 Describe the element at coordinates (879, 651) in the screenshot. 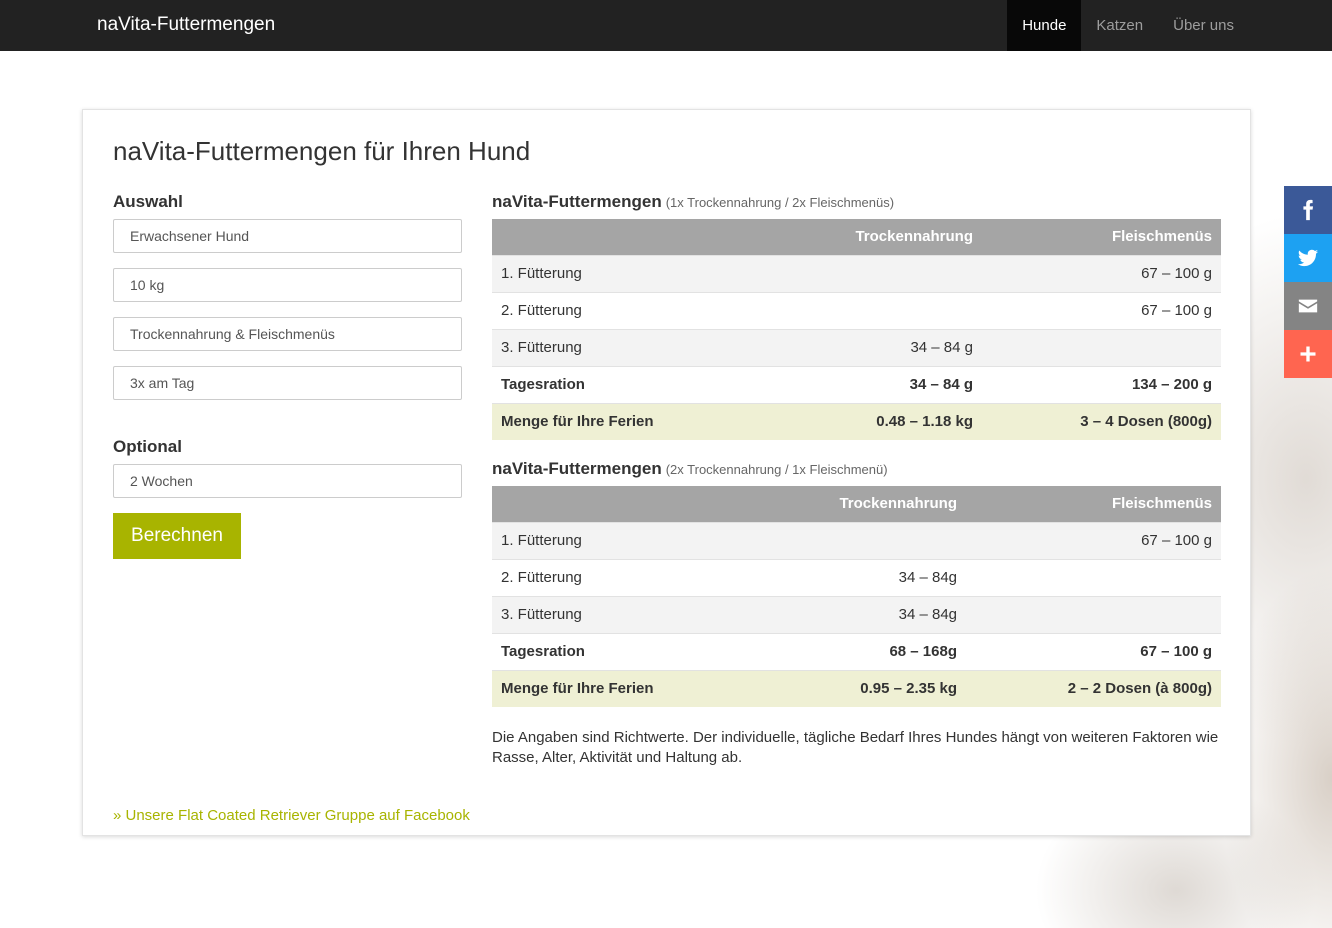

I see `dry-value: 68 – 168g` at that location.